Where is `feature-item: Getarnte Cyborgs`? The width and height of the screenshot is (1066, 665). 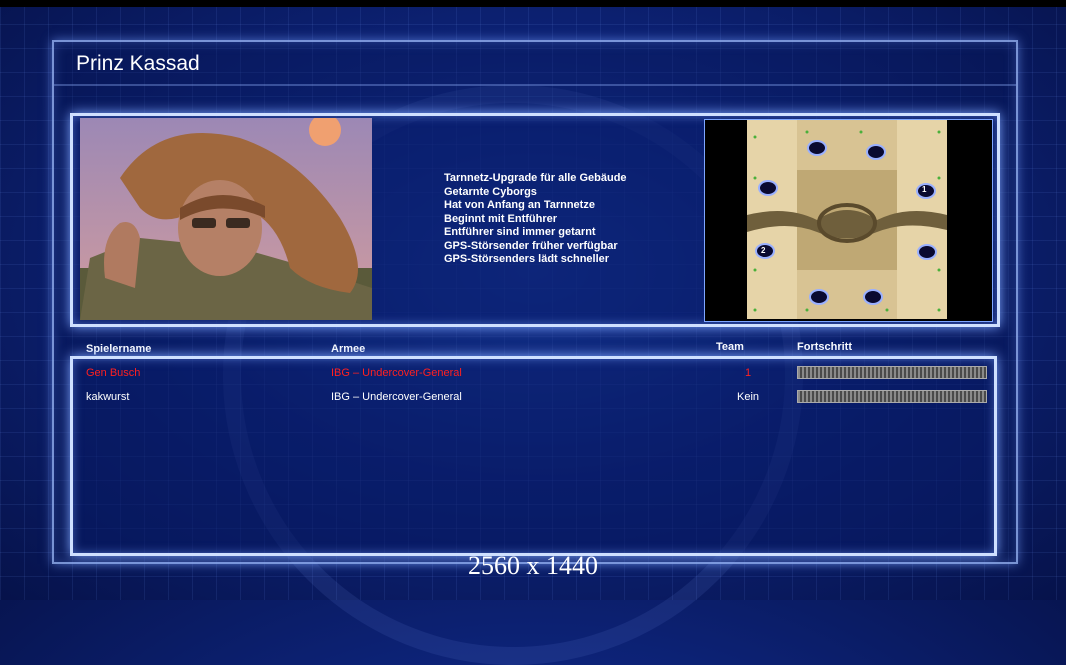
feature-item: Getarnte Cyborgs is located at coordinates (490, 191).